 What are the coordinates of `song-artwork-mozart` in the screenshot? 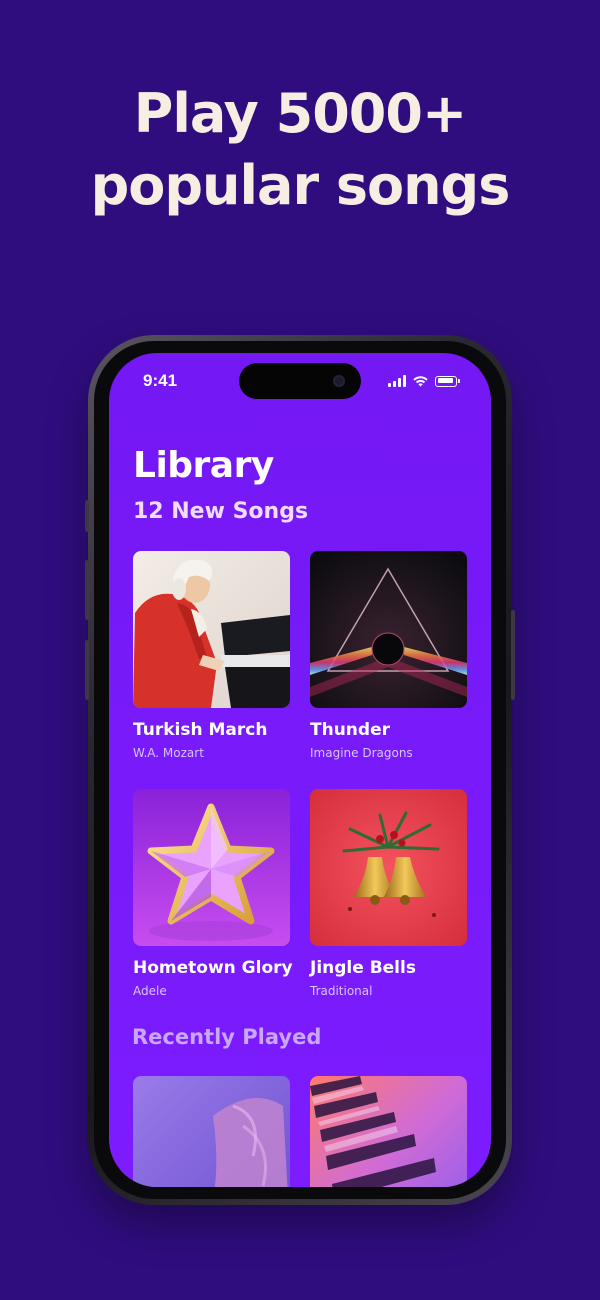 It's located at (211, 629).